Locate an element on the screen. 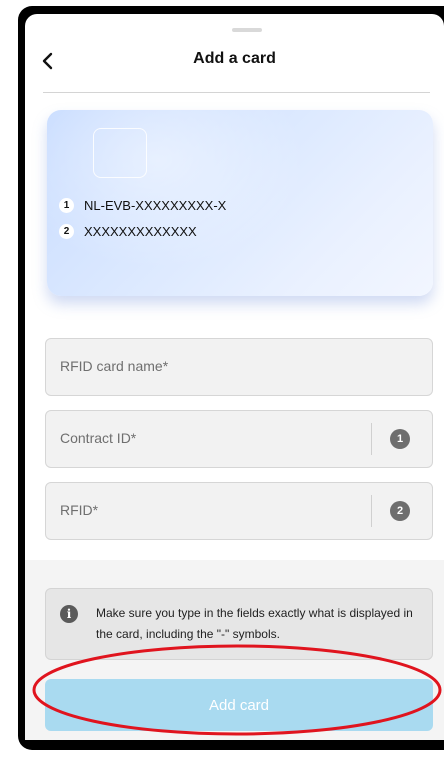 The width and height of the screenshot is (444, 762). rfid-card-name-field: RFID card name* is located at coordinates (239, 367).